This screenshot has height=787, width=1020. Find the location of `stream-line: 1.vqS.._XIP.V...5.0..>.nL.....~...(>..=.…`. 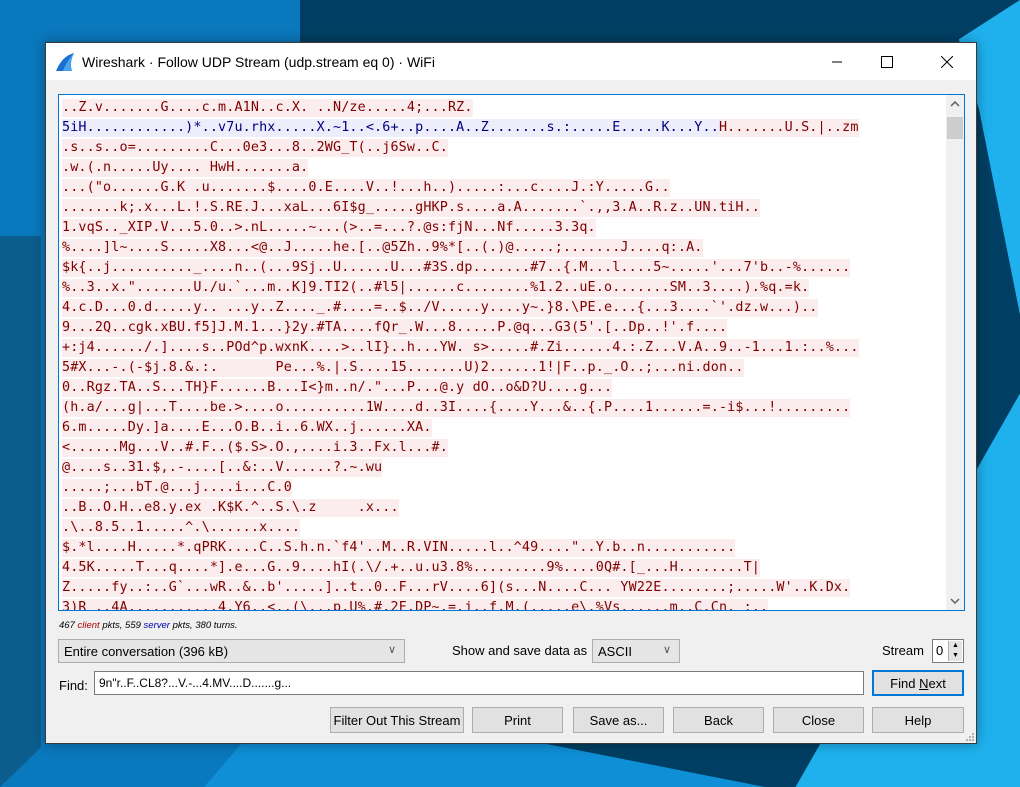

stream-line: 1.vqS.._XIP.V...5.0..>.nL.....~...(>..=.… is located at coordinates (503, 228).